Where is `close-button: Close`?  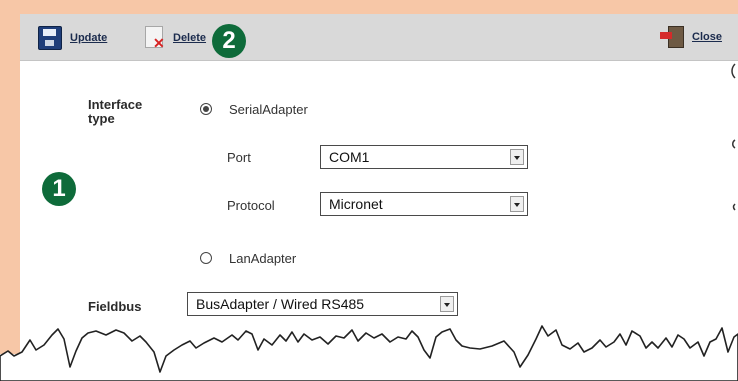
close-button: Close is located at coordinates (691, 37).